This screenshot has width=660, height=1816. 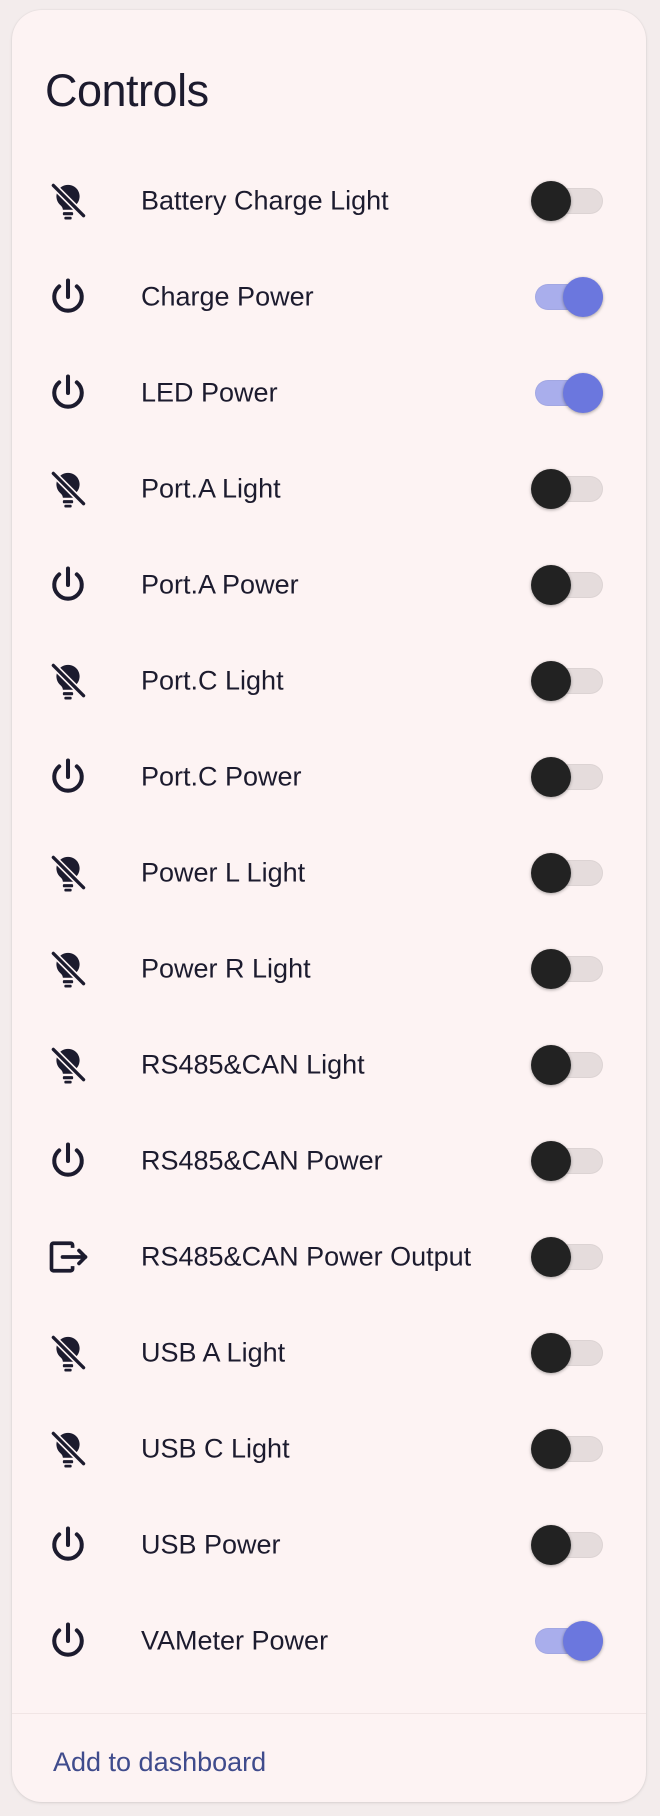 I want to click on control-label: VAMeter Power, so click(x=235, y=1640).